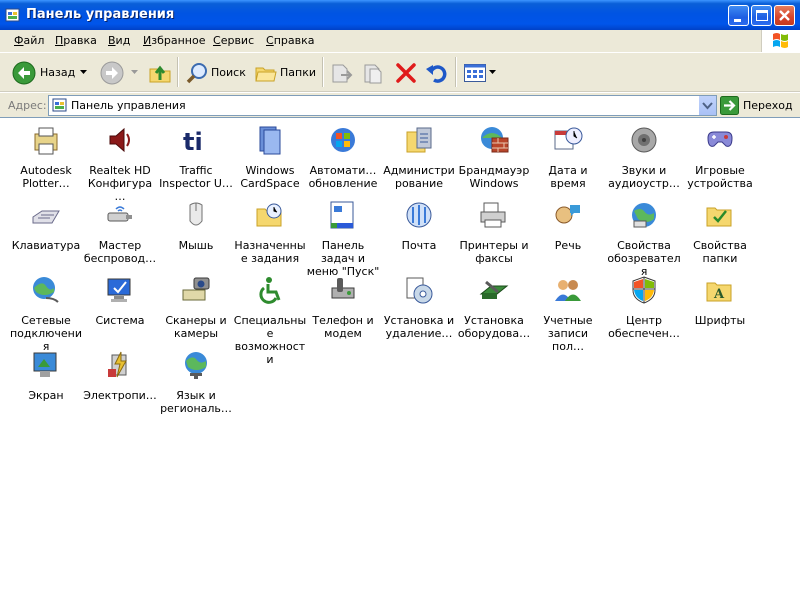 This screenshot has width=800, height=601. I want to click on control-panel-item: Система, so click(120, 300).